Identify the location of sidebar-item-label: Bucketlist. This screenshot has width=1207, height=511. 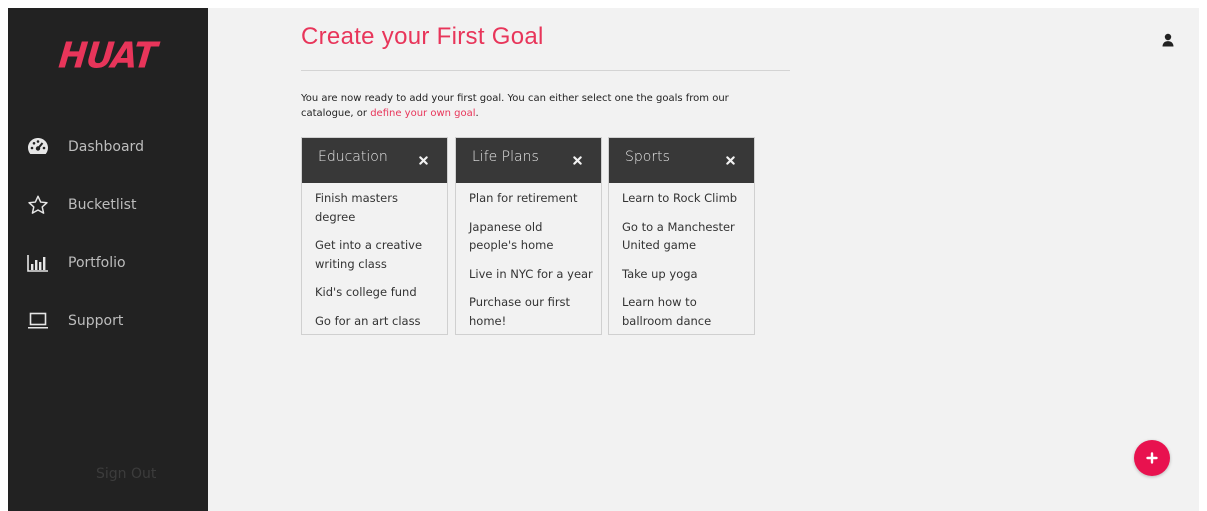
(102, 205).